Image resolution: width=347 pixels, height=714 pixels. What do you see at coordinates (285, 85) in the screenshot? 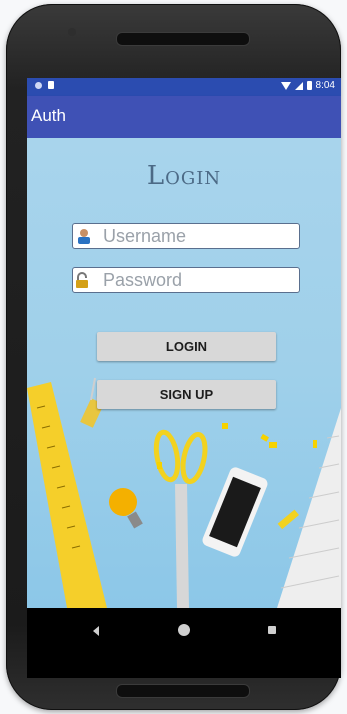
I see `wifi-icon` at bounding box center [285, 85].